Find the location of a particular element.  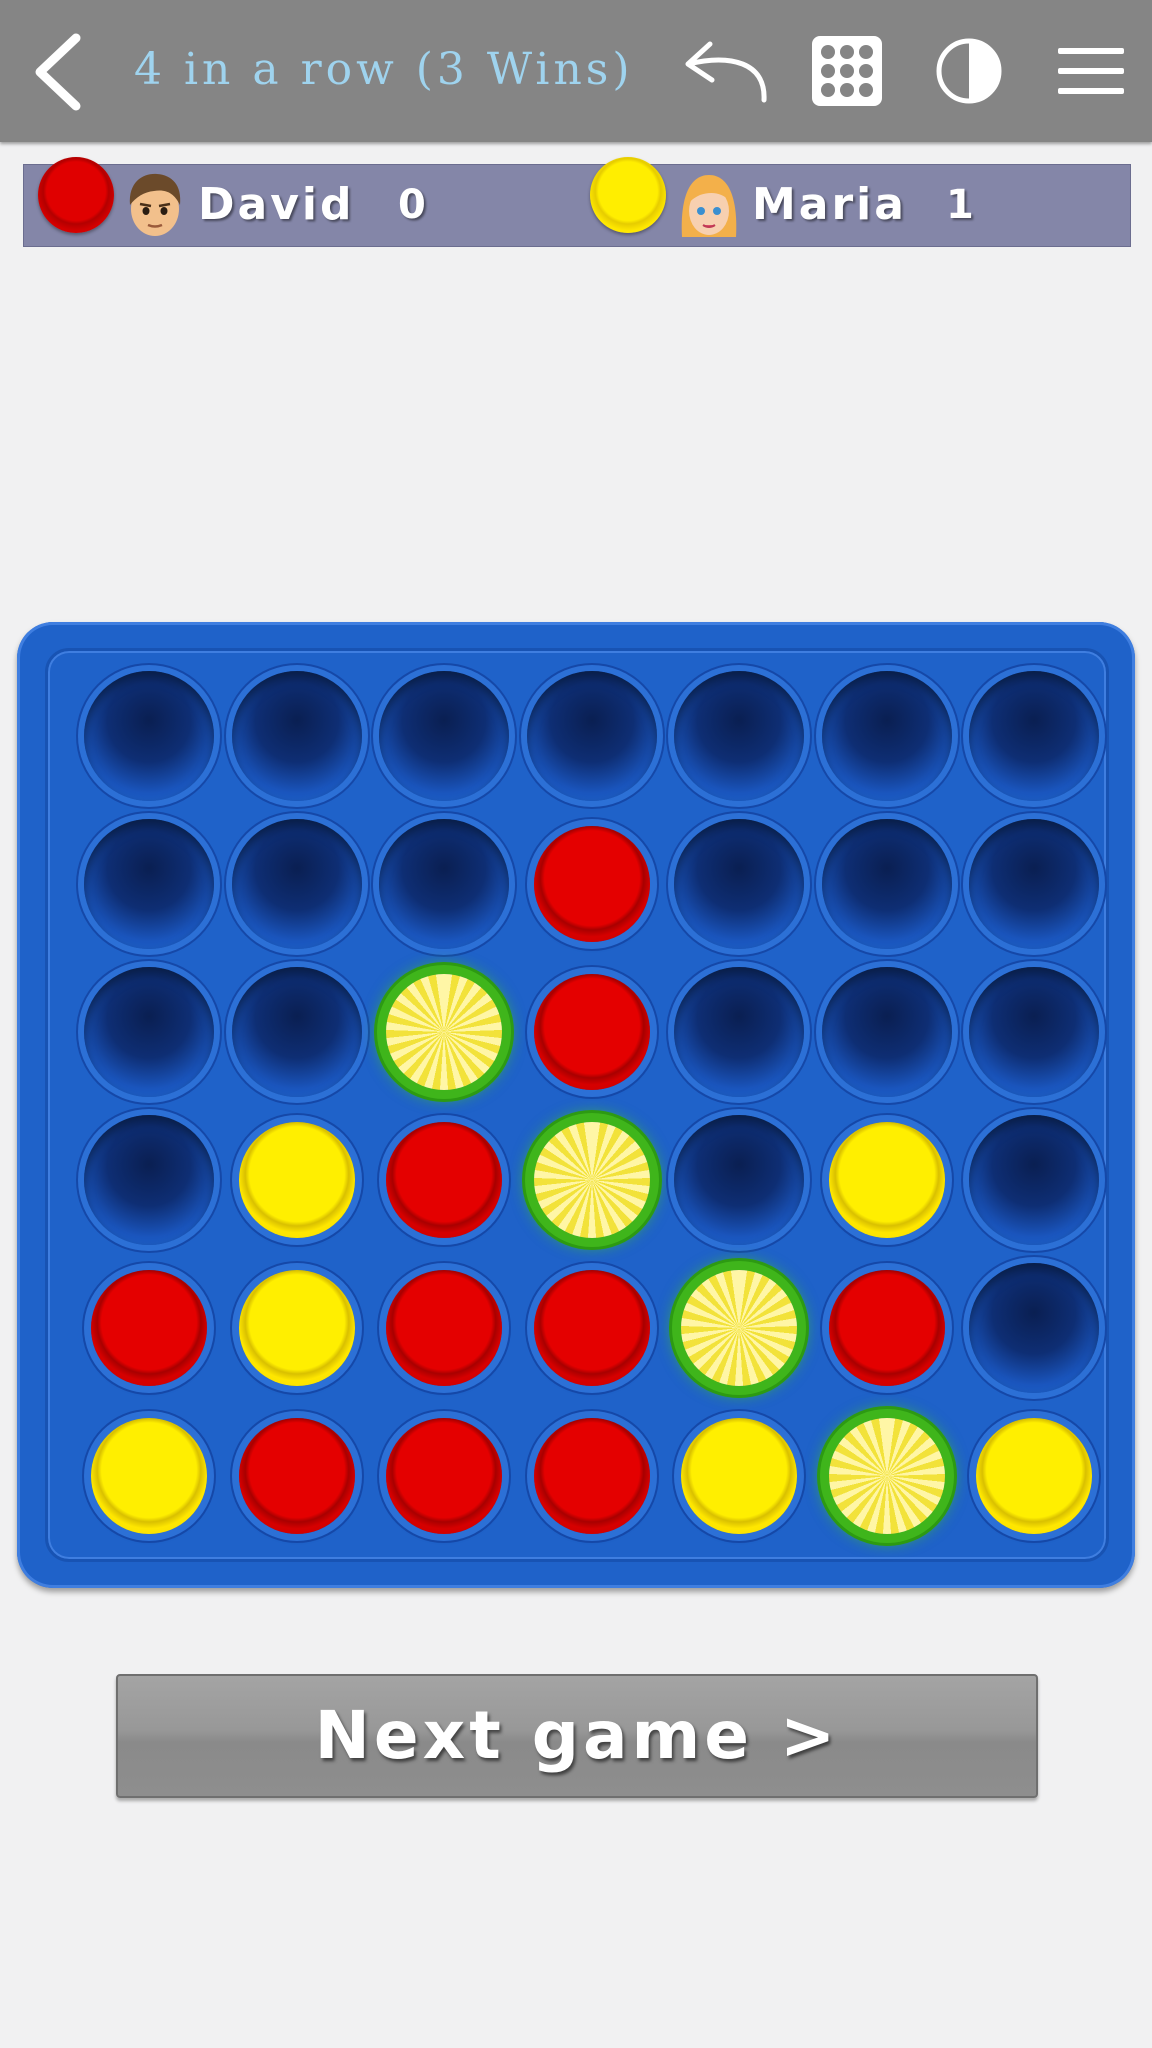

player1-name: David is located at coordinates (276, 204).